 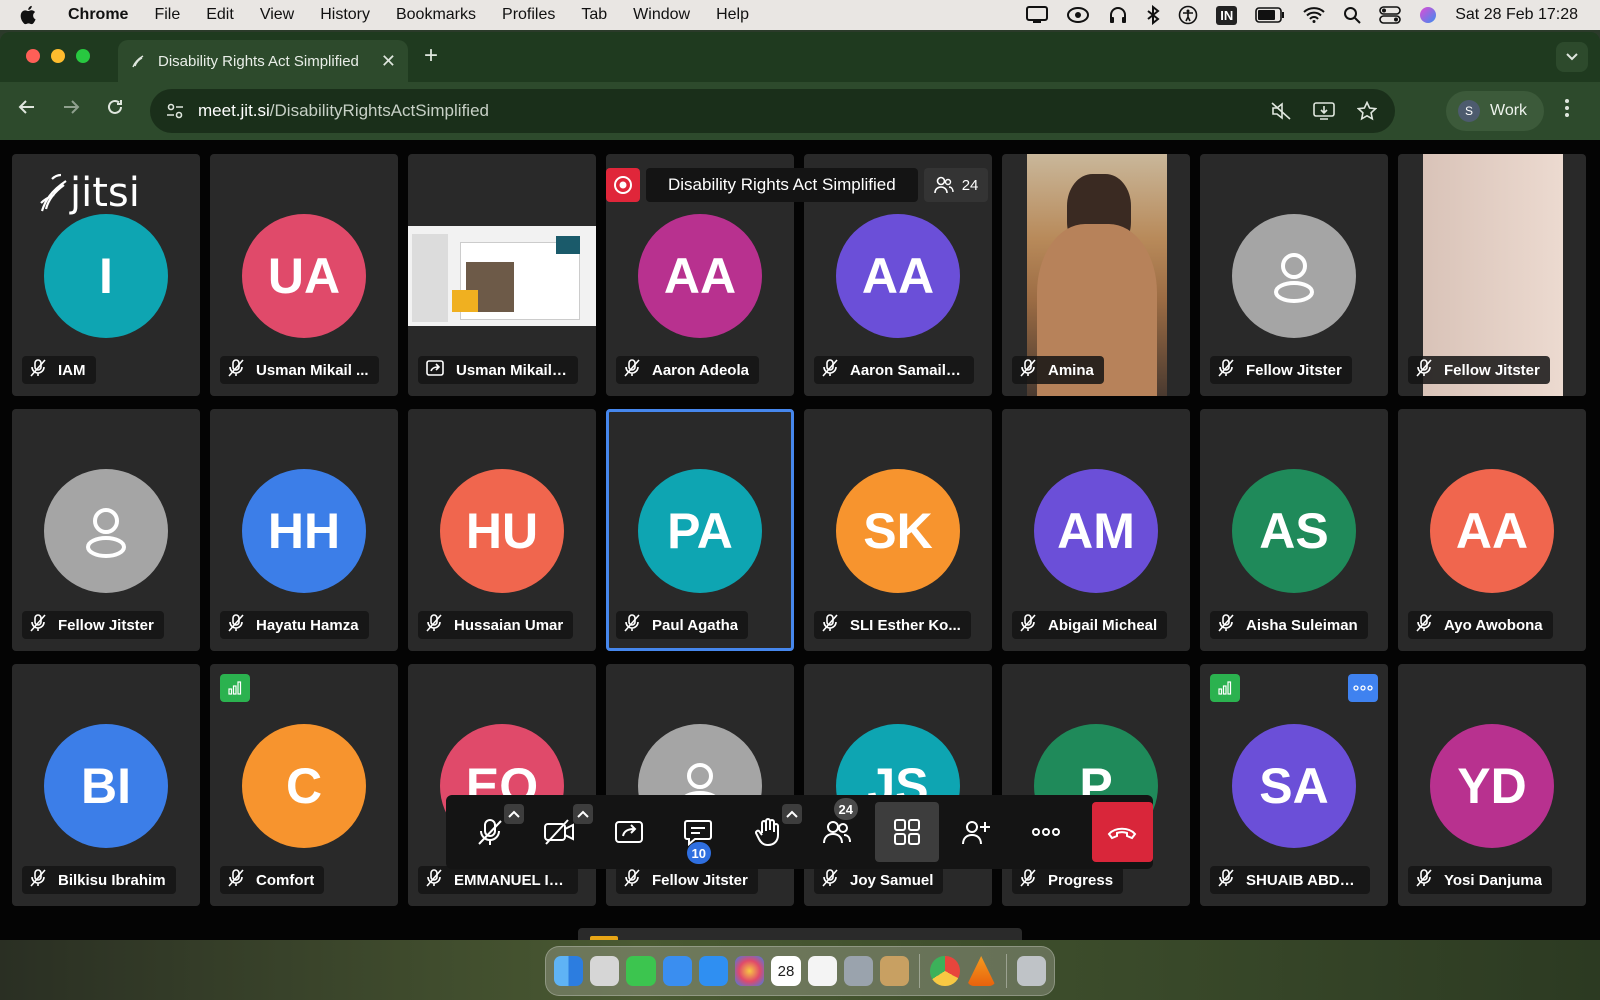 What do you see at coordinates (1046, 832) in the screenshot?
I see `more-actions-button` at bounding box center [1046, 832].